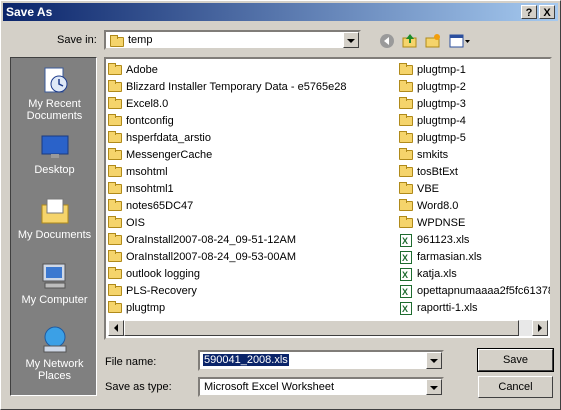 Image resolution: width=561 pixels, height=410 pixels. I want to click on list-item: msohtml1, so click(227, 189).